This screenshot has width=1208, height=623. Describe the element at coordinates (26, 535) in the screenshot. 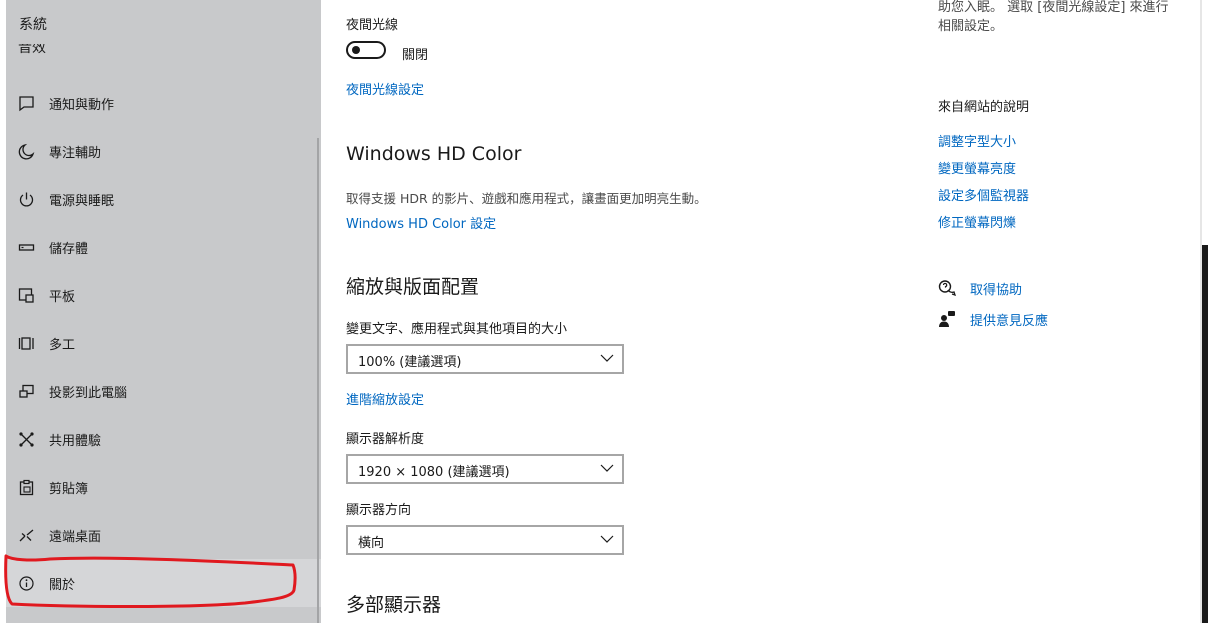

I see `remote-desktop-icon` at that location.